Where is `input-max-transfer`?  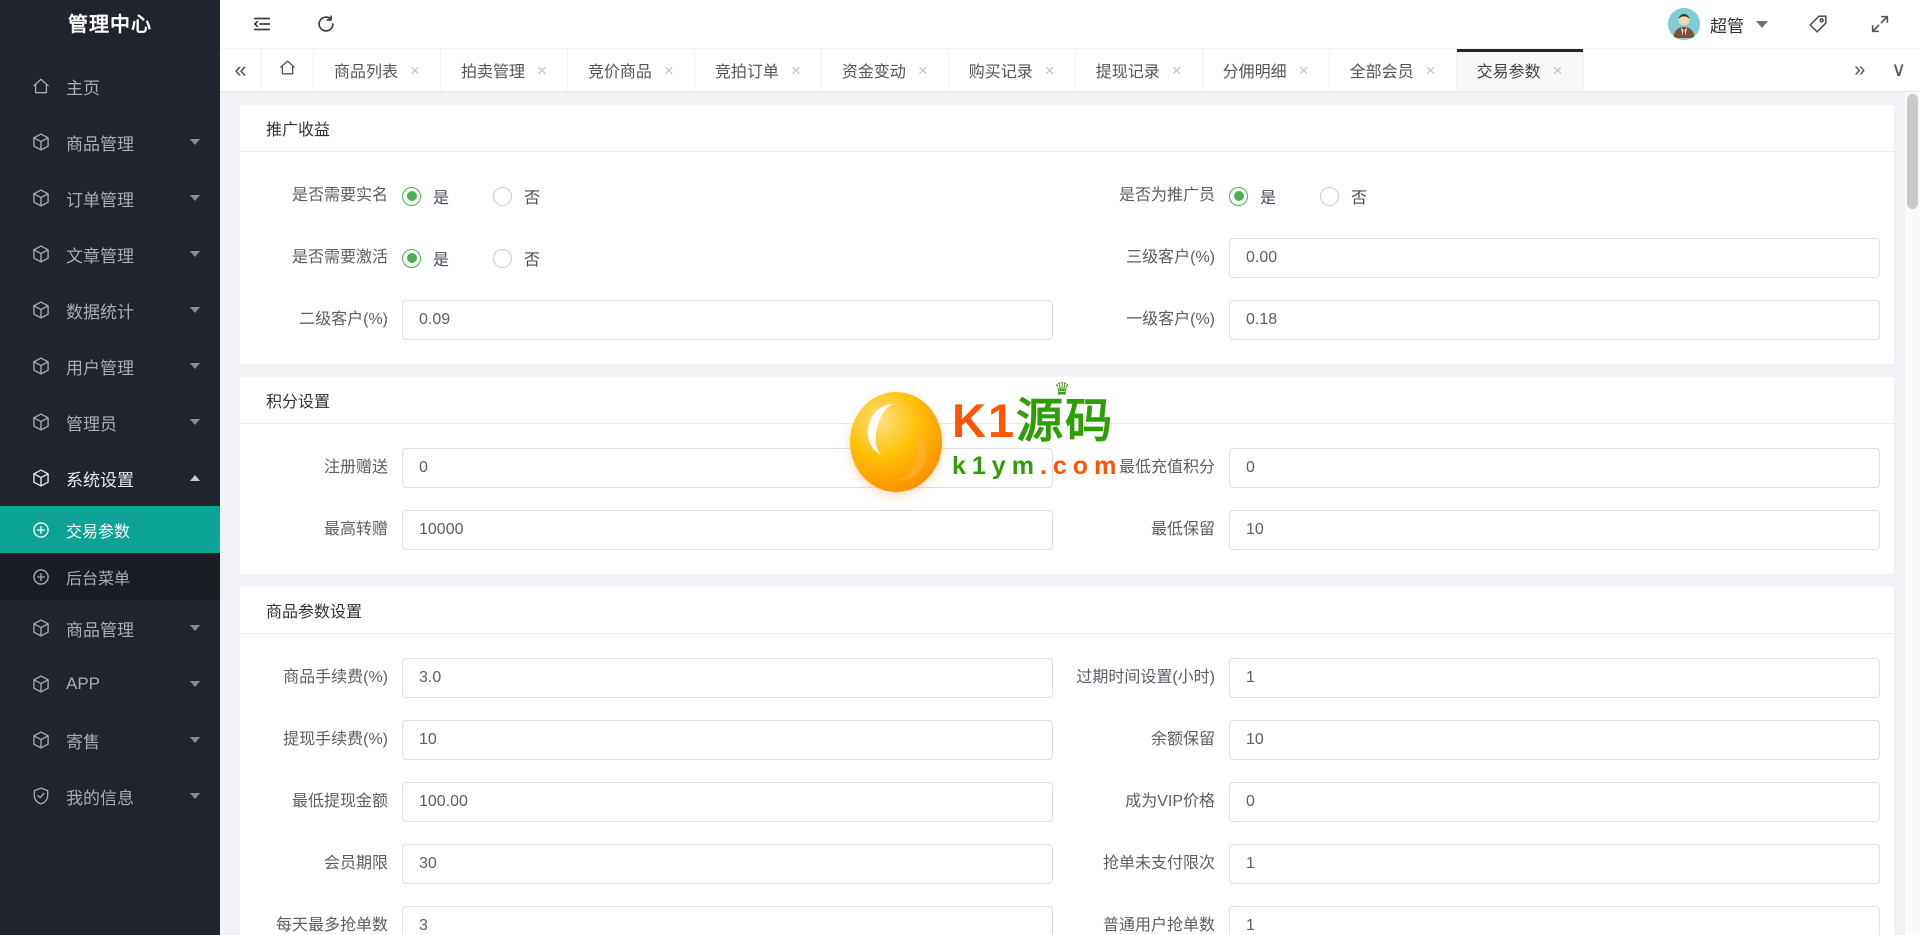
input-max-transfer is located at coordinates (727, 530).